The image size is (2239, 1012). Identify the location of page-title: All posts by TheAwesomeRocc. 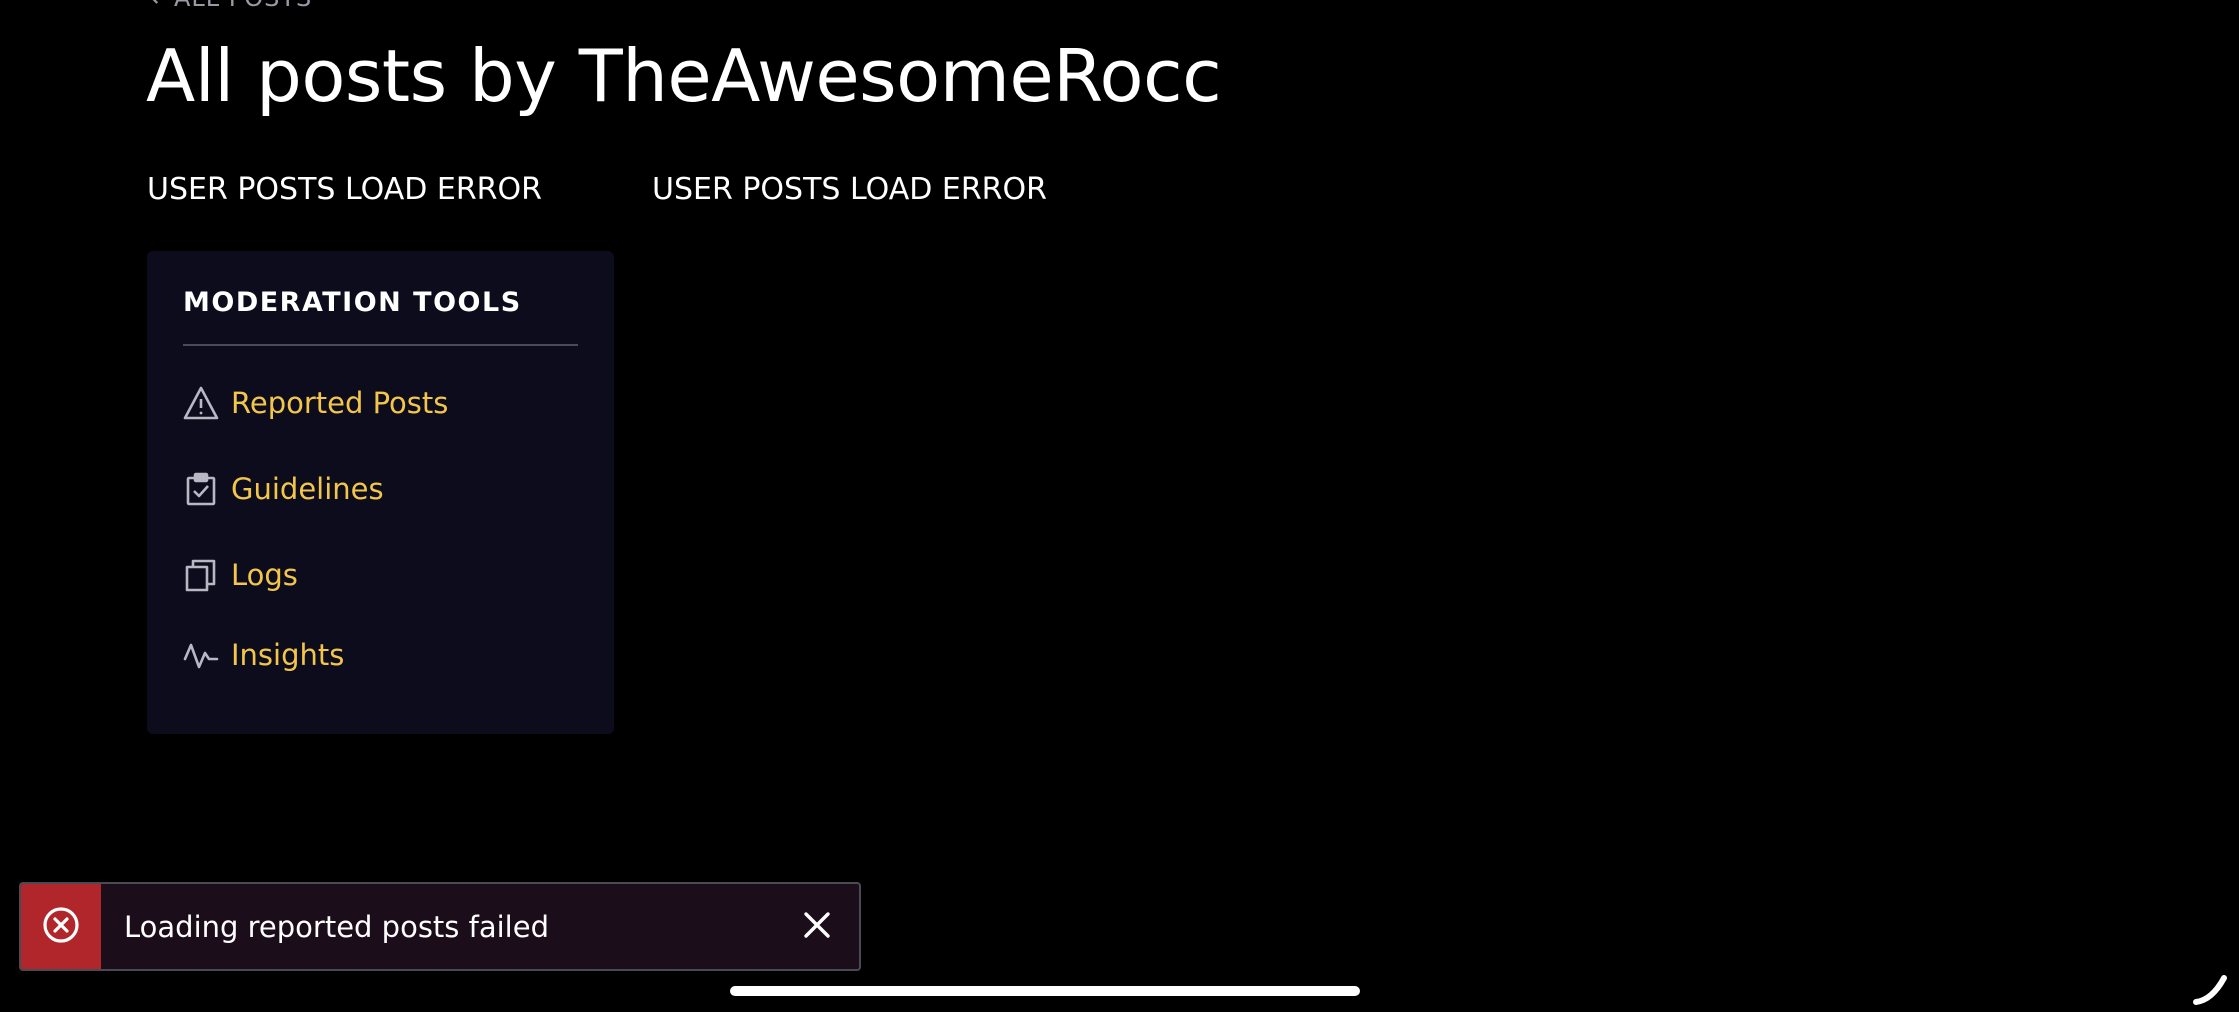
(684, 76).